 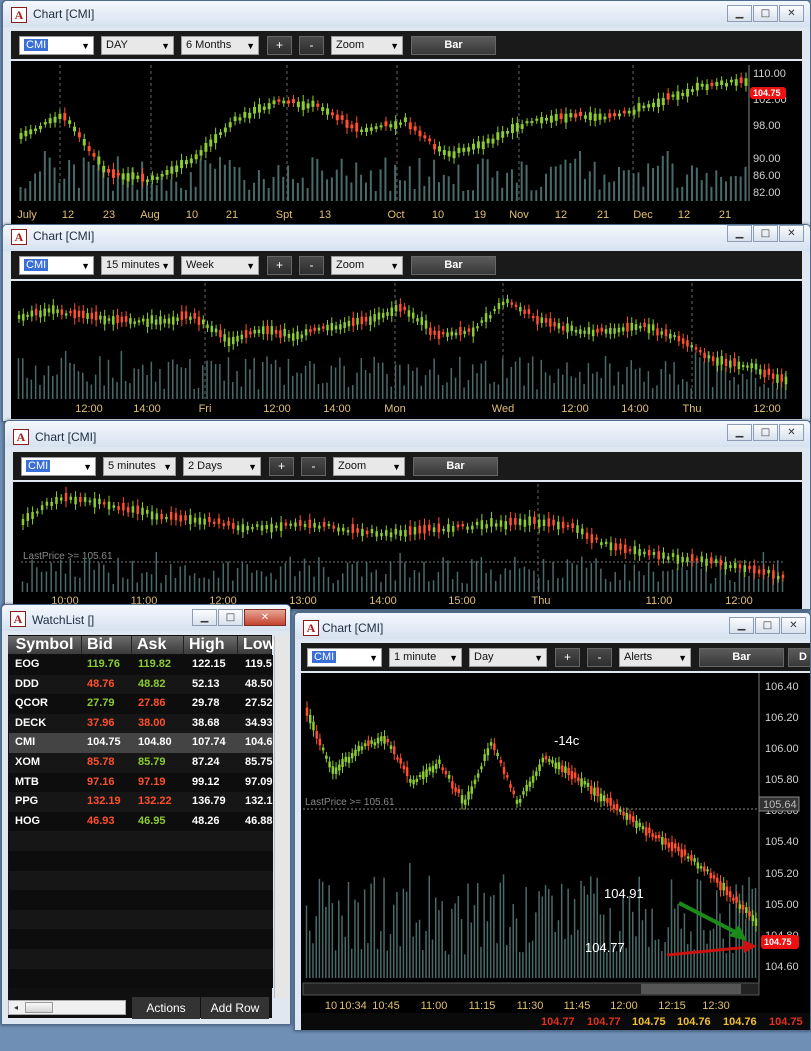 I want to click on scroll-thumb, so click(x=39, y=1007).